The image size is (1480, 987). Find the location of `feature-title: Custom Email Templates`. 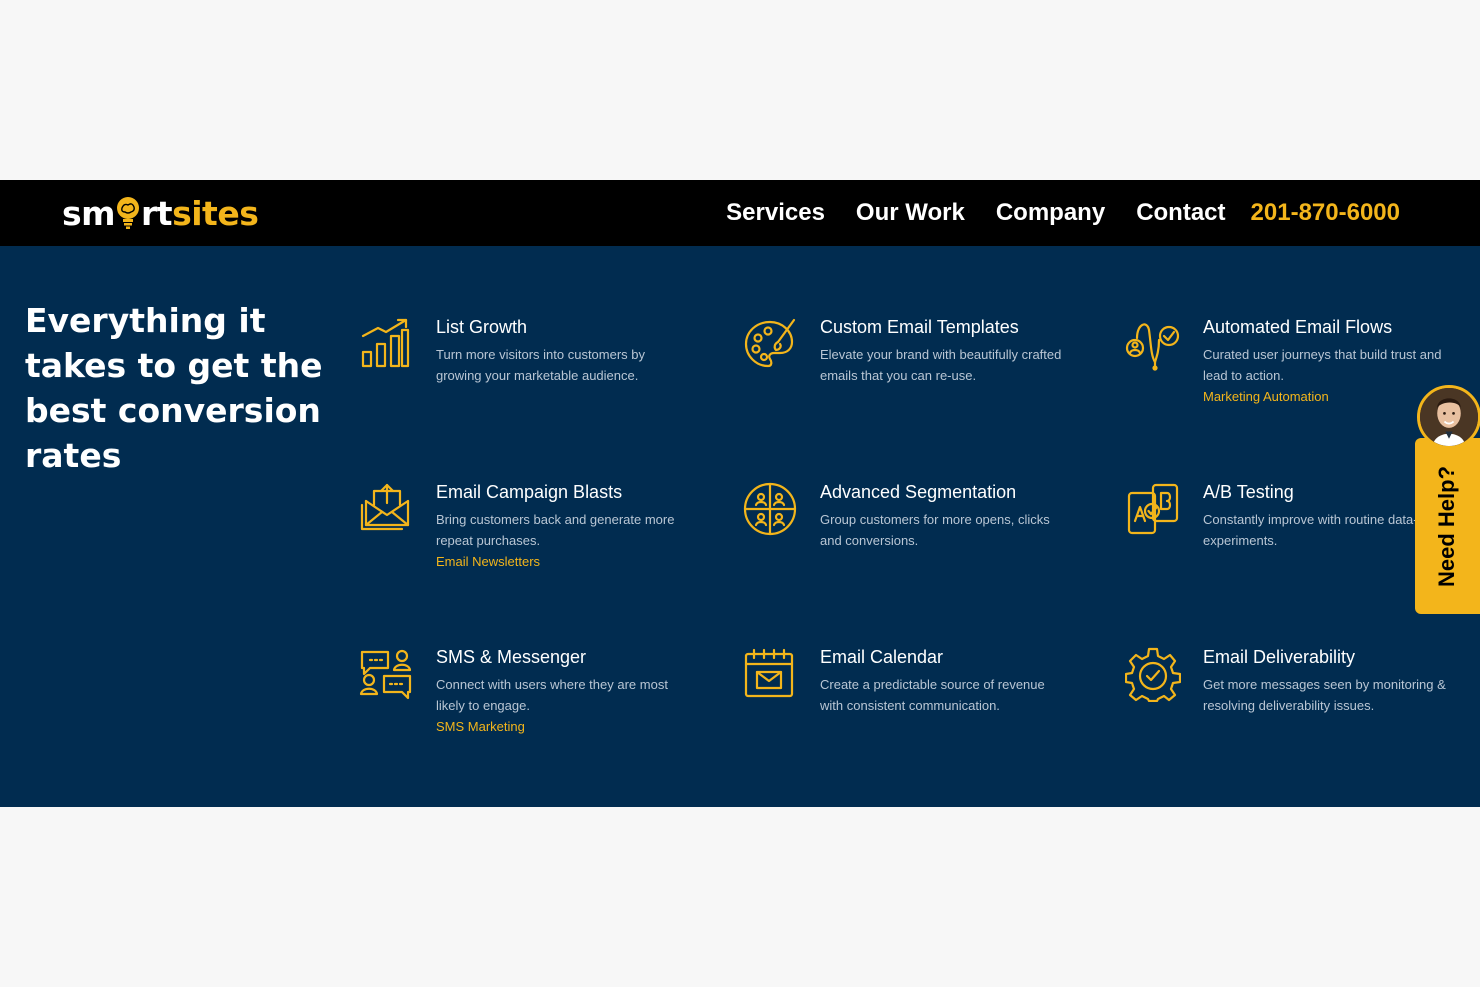

feature-title: Custom Email Templates is located at coordinates (919, 327).